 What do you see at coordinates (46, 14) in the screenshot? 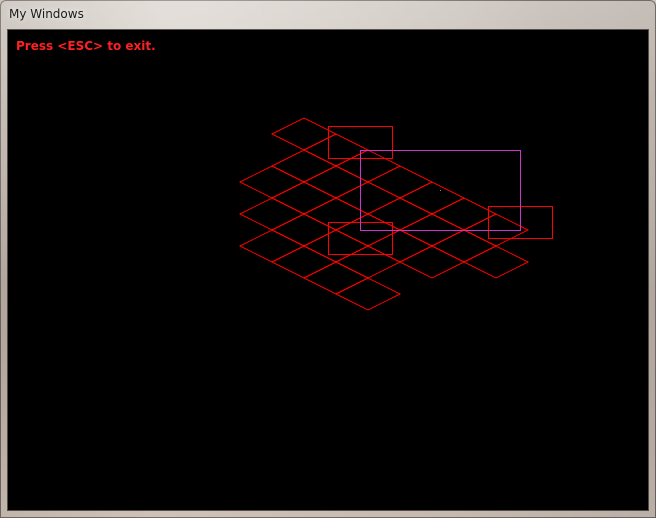
I see `window-title: My Windows` at bounding box center [46, 14].